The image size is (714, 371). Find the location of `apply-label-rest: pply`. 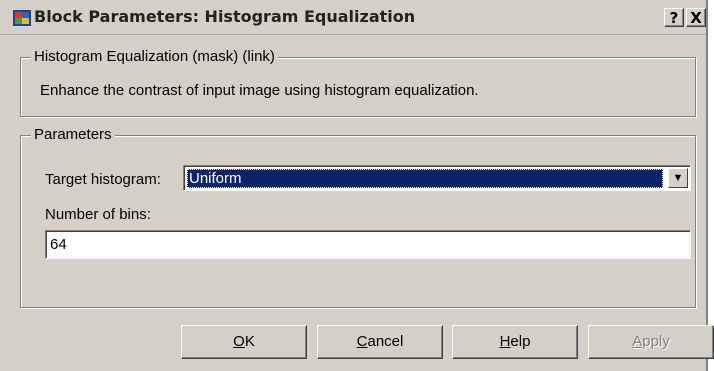

apply-label-rest: pply is located at coordinates (656, 341).